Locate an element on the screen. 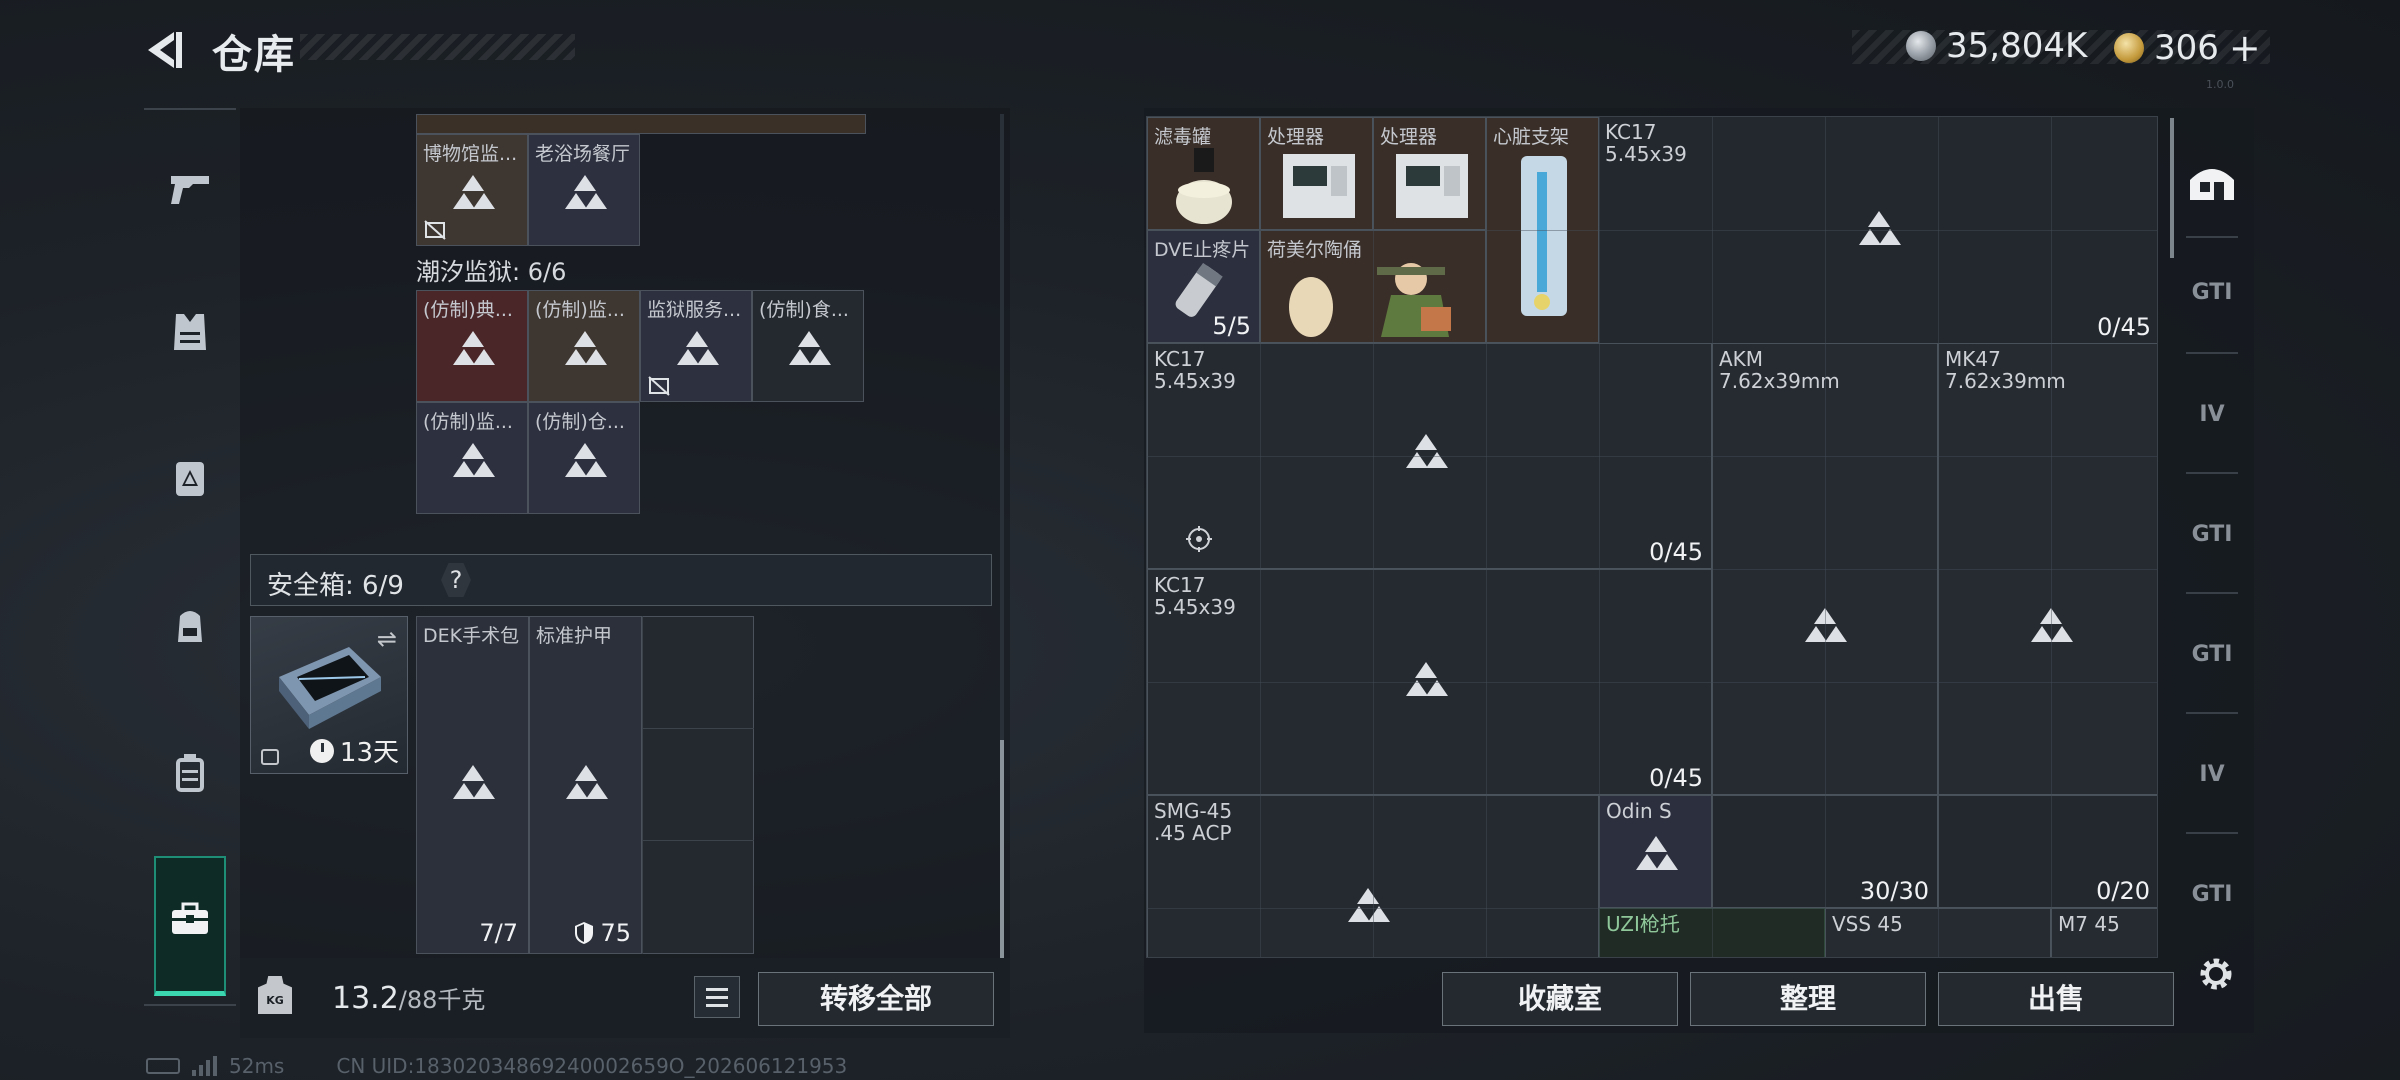  add-currency-icon: + is located at coordinates (2245, 48).